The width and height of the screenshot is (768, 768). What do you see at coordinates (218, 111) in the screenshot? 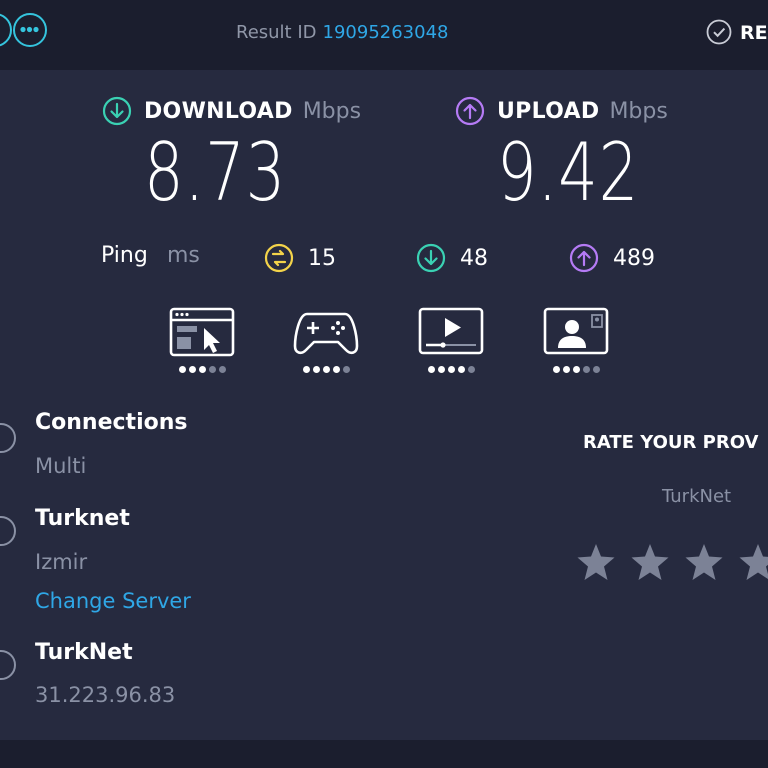
I see `download-label: DOWNLOAD` at bounding box center [218, 111].